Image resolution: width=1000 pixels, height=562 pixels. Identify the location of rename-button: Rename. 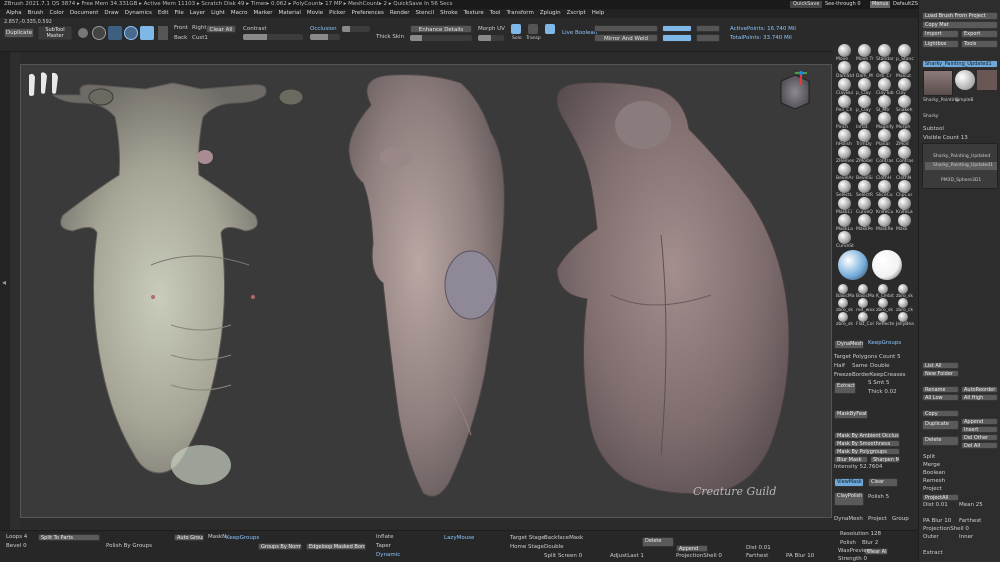
(940, 389).